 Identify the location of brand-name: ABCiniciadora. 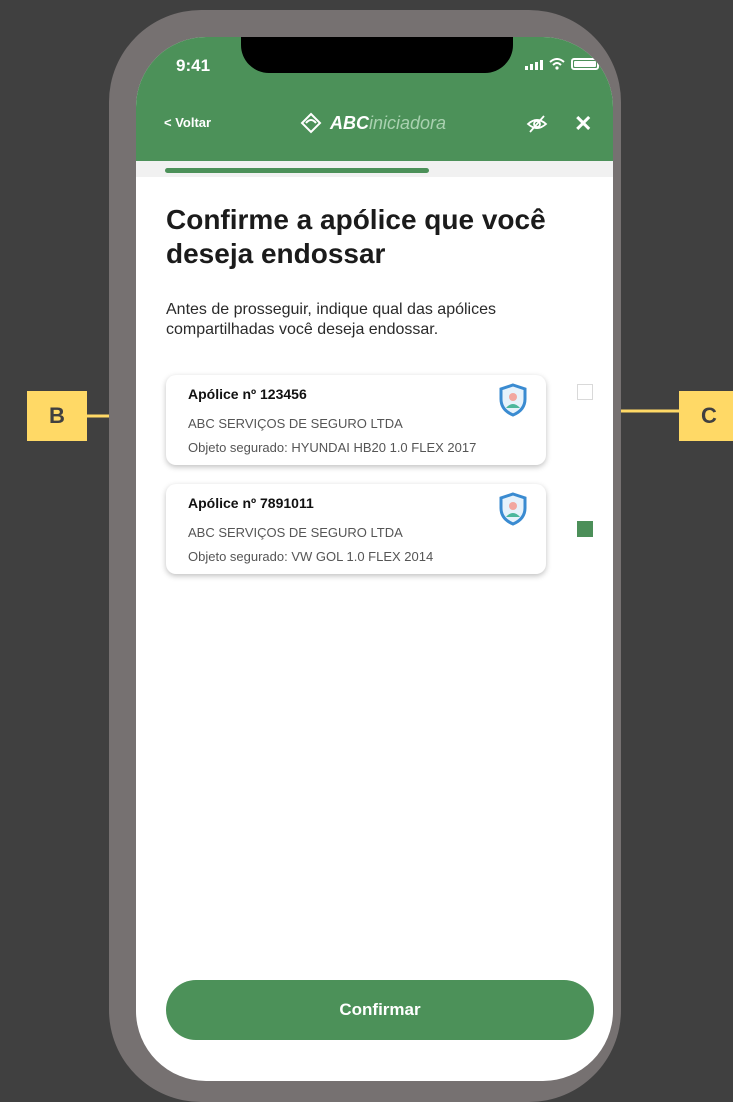
(388, 123).